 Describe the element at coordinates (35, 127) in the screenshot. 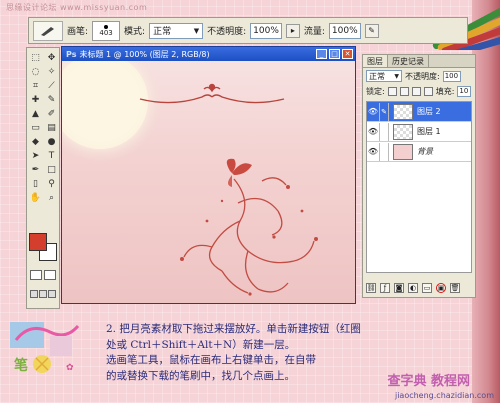

I see `eraser-icon: ▭` at that location.